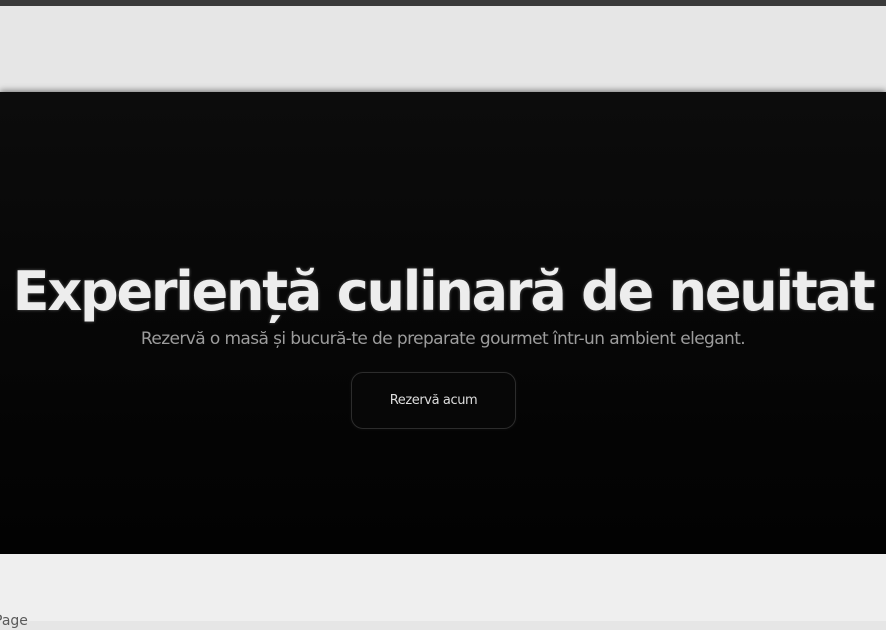 This screenshot has width=886, height=630. I want to click on reserve-now-button: Rezervă acum, so click(433, 400).